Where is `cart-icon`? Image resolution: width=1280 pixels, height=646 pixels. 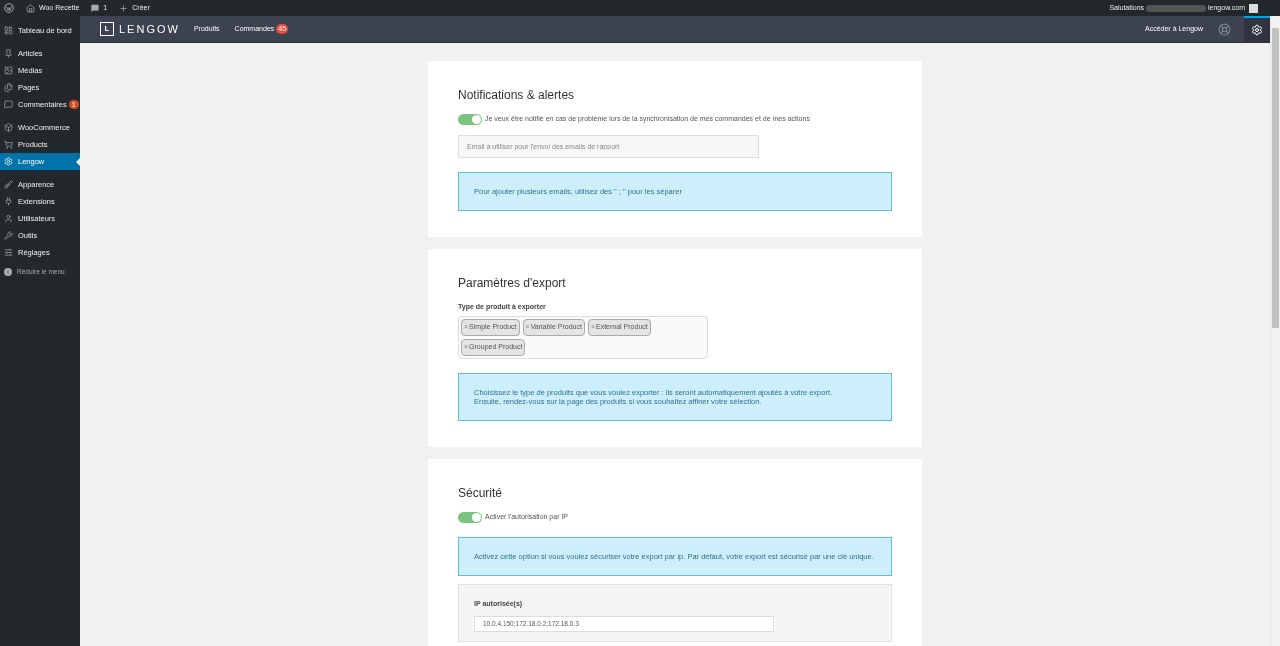 cart-icon is located at coordinates (8, 144).